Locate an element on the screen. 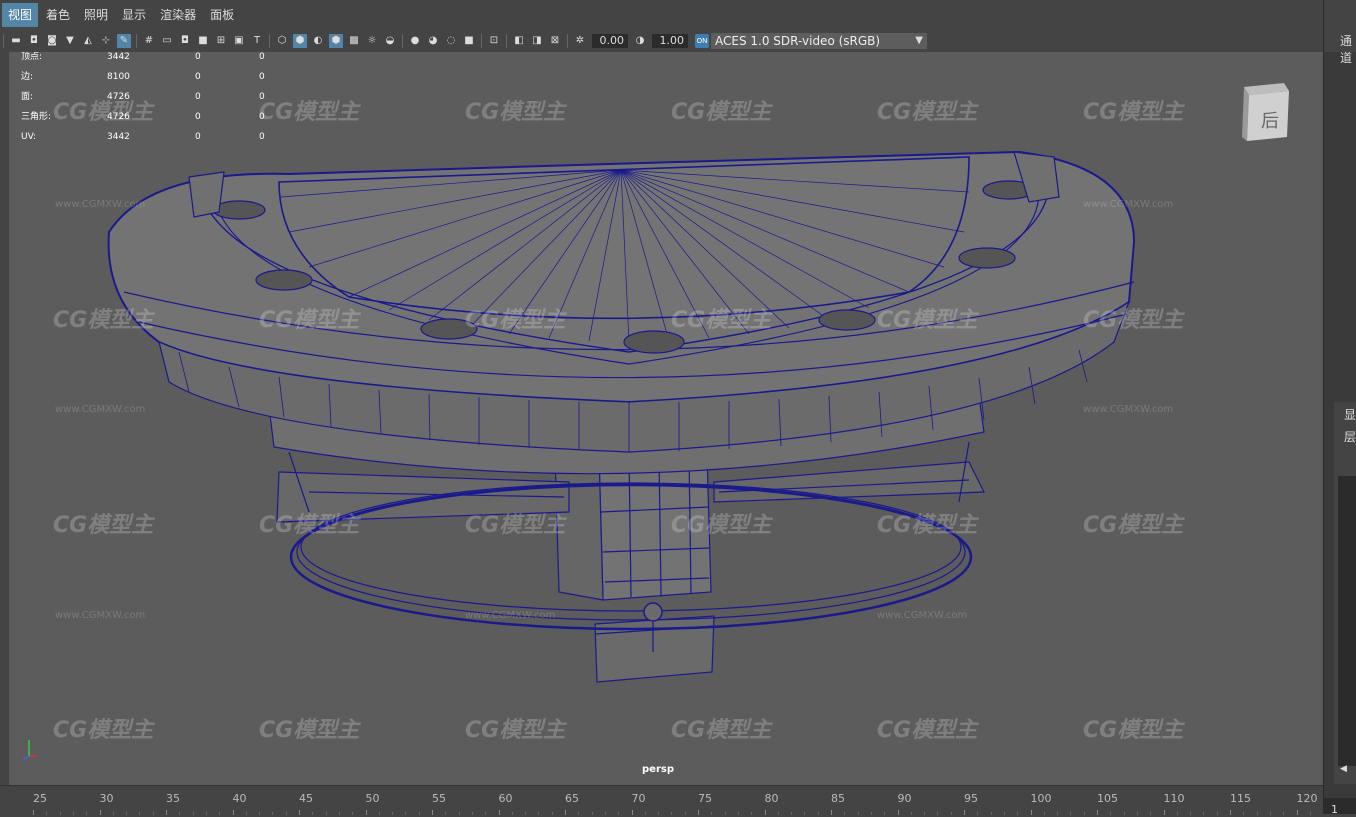 Image resolution: width=1356 pixels, height=817 pixels. image-plane-icon: ◭ is located at coordinates (88, 41).